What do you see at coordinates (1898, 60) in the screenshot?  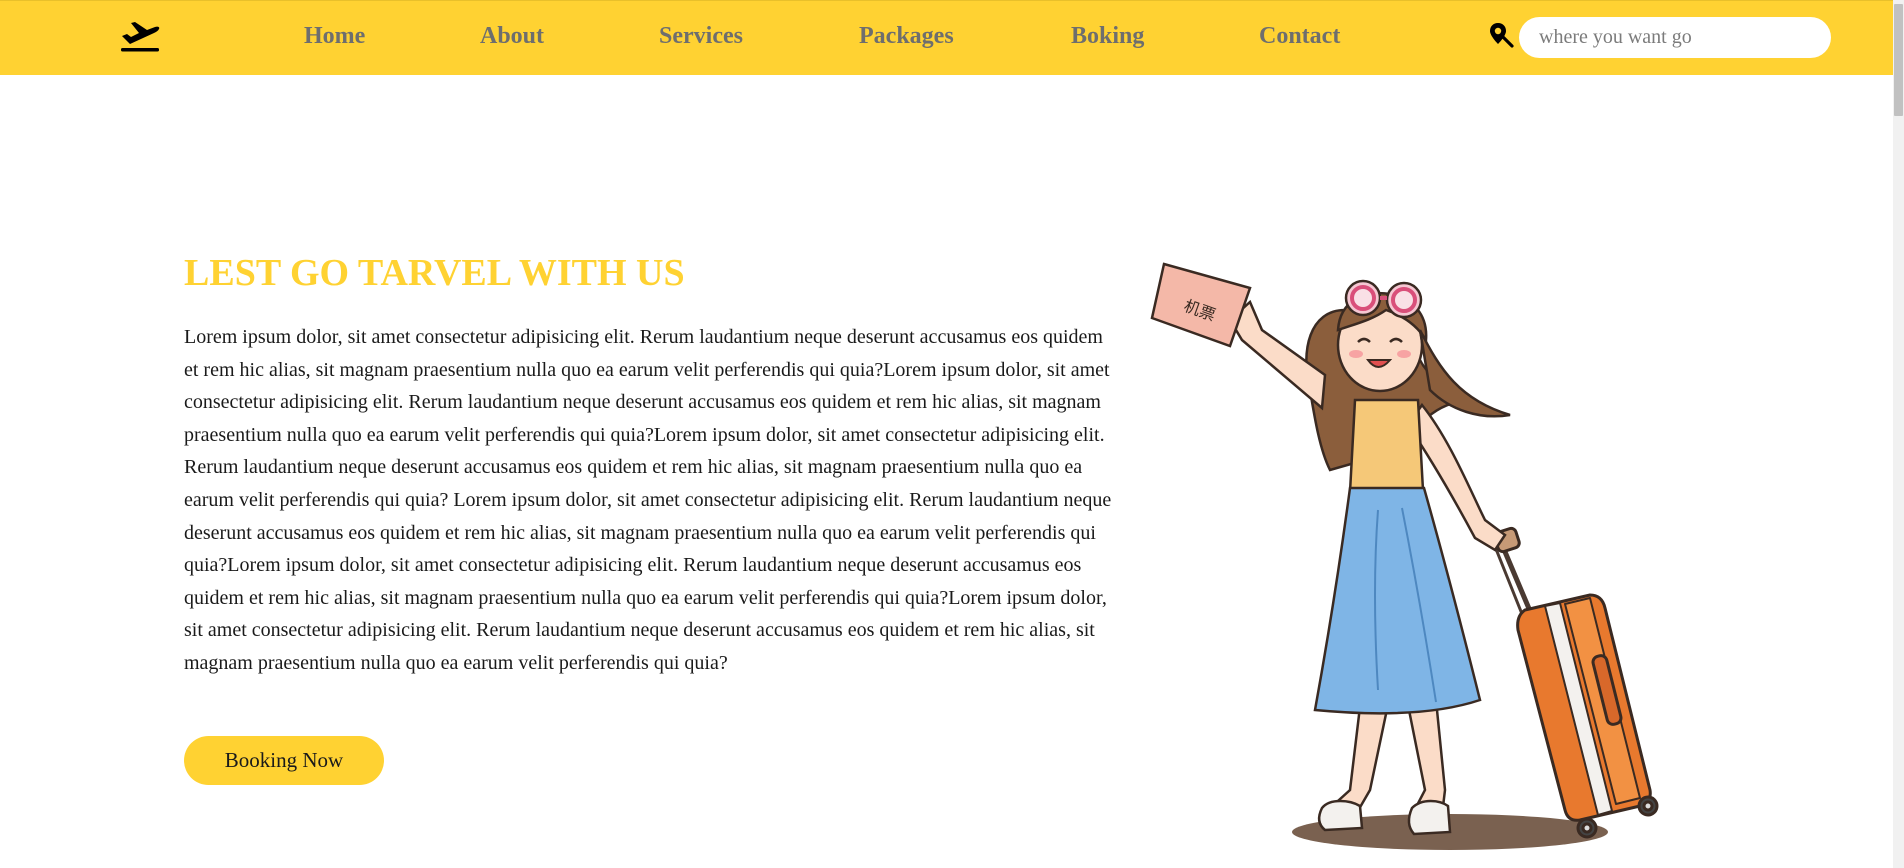 I see `scrollbar-thumb` at bounding box center [1898, 60].